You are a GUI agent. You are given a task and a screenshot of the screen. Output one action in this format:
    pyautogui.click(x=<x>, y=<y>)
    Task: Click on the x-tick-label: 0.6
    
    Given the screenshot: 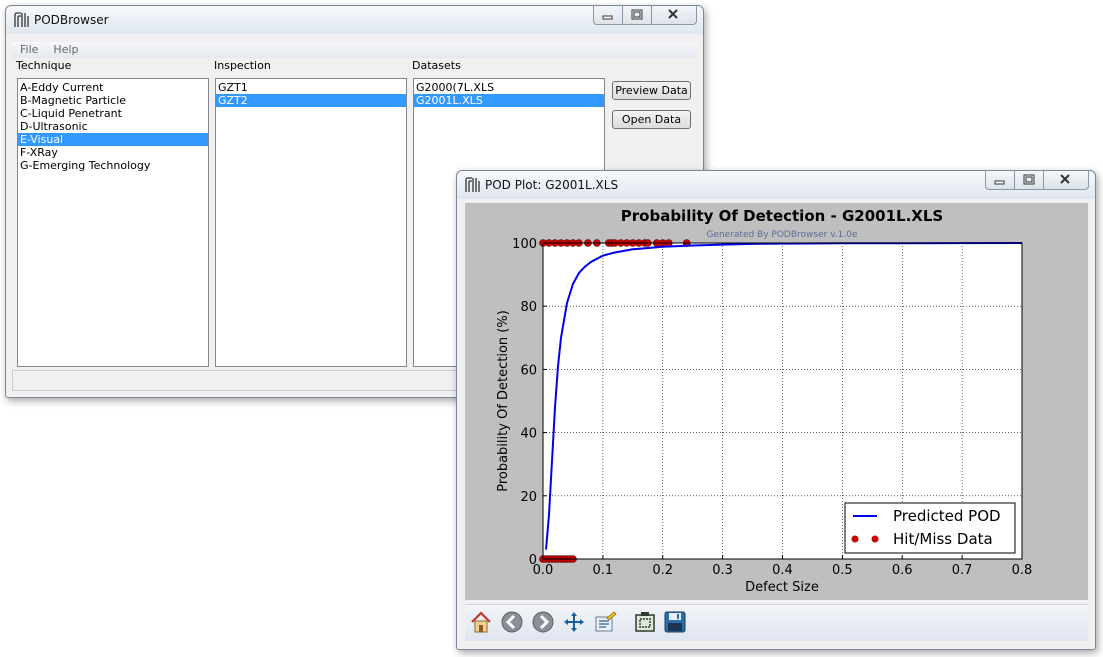 What is the action you would take?
    pyautogui.click(x=902, y=570)
    